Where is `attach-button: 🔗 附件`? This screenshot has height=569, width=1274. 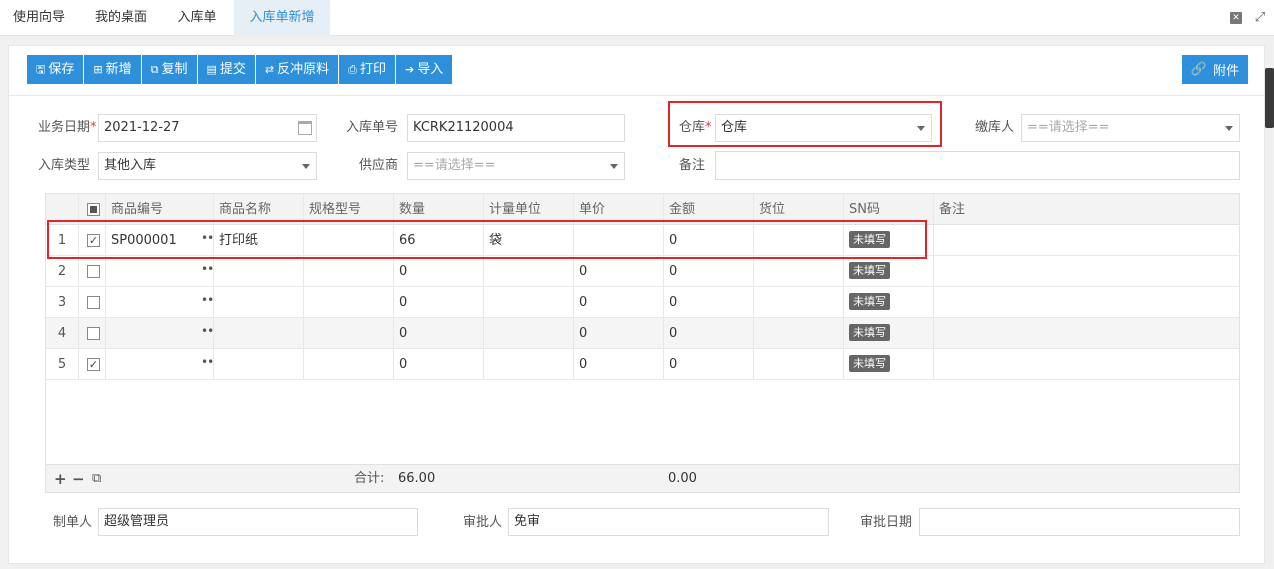 attach-button: 🔗 附件 is located at coordinates (1215, 69).